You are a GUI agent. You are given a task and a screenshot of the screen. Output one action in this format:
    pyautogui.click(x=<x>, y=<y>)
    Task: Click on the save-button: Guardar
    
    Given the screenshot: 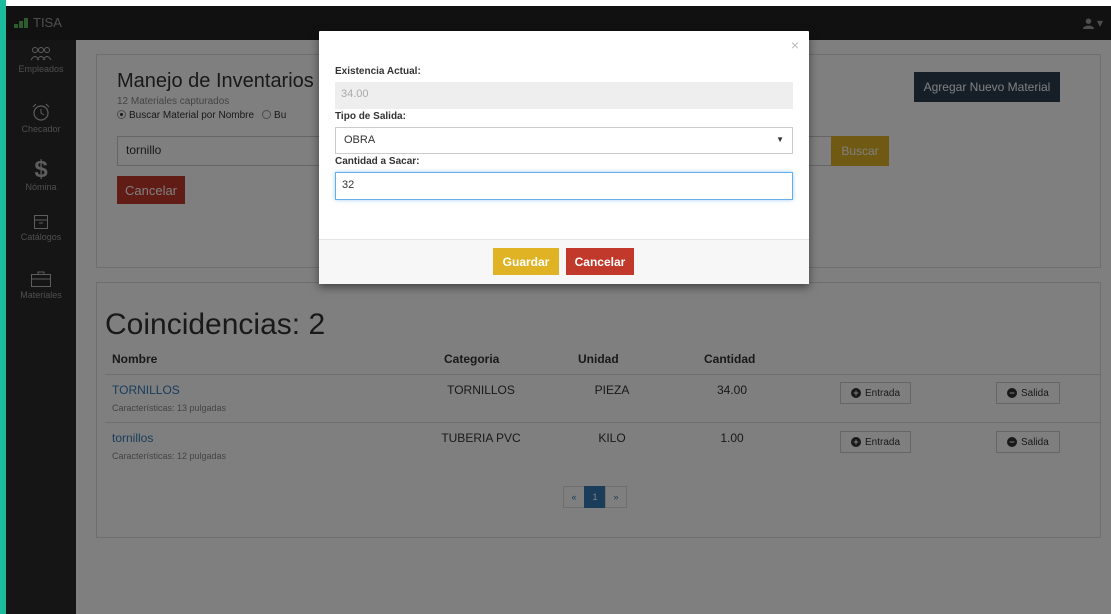 What is the action you would take?
    pyautogui.click(x=526, y=261)
    